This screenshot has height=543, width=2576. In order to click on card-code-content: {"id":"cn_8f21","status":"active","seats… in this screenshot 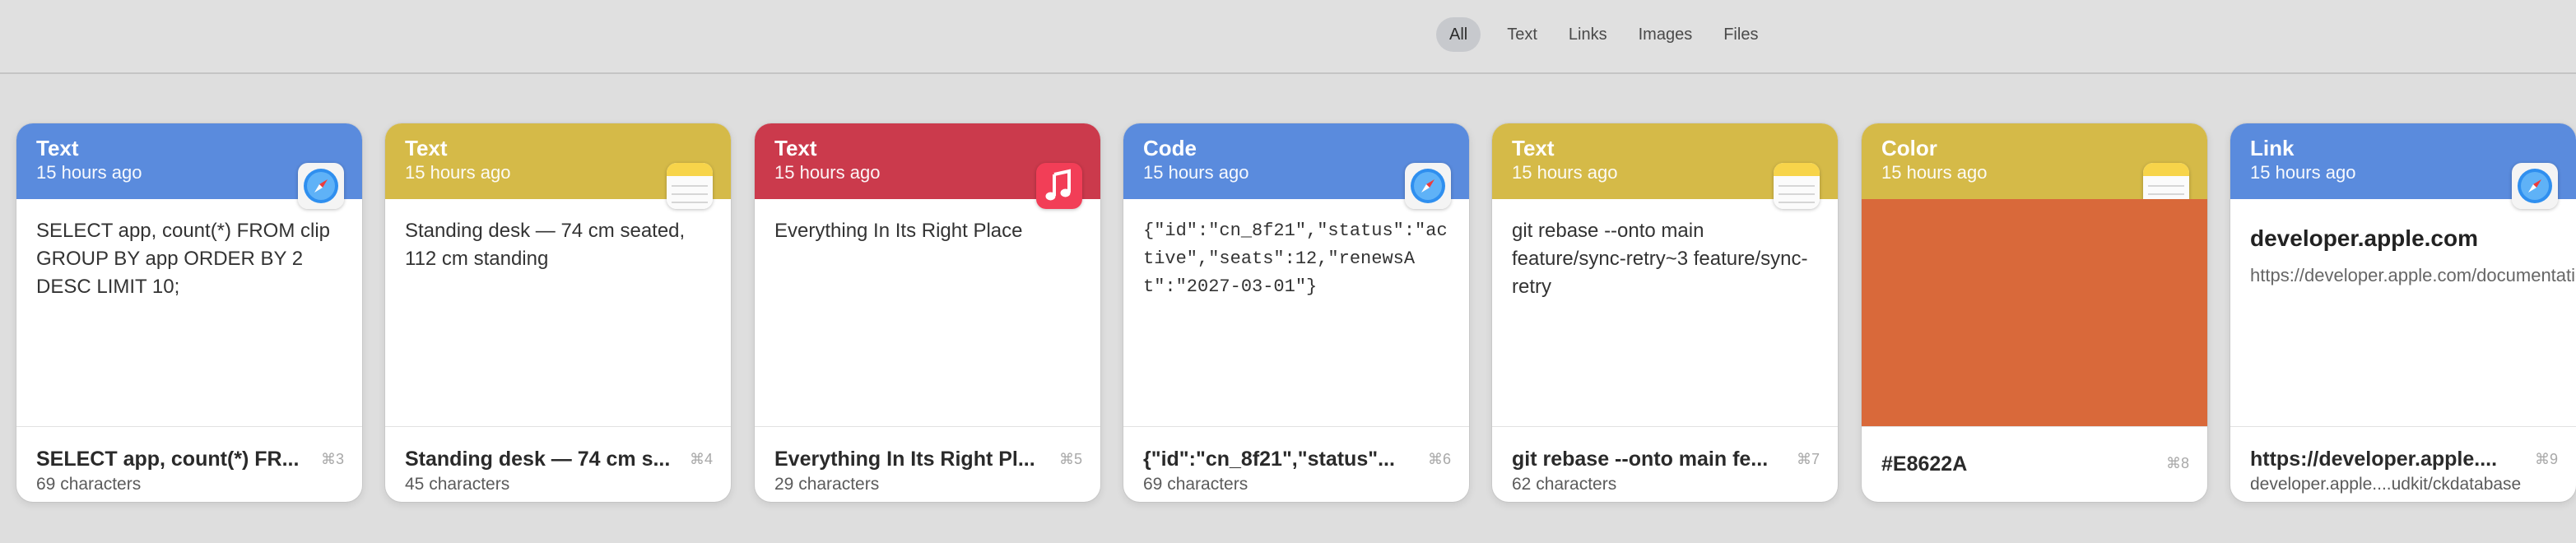, I will do `click(1295, 258)`.